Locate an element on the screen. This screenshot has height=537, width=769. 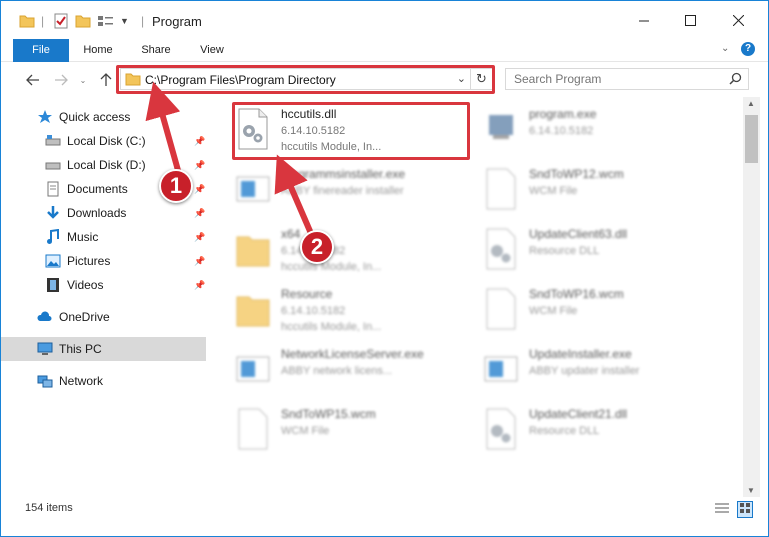
music-note-icon is located at coordinates (53, 236).